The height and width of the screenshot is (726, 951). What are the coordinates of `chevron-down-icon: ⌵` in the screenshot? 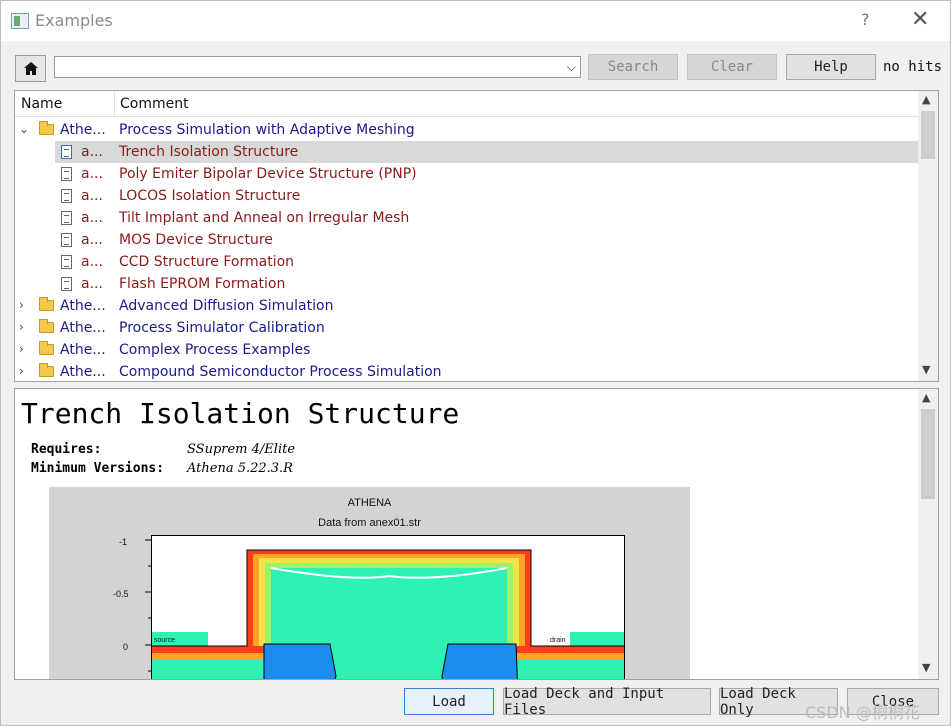 It's located at (571, 67).